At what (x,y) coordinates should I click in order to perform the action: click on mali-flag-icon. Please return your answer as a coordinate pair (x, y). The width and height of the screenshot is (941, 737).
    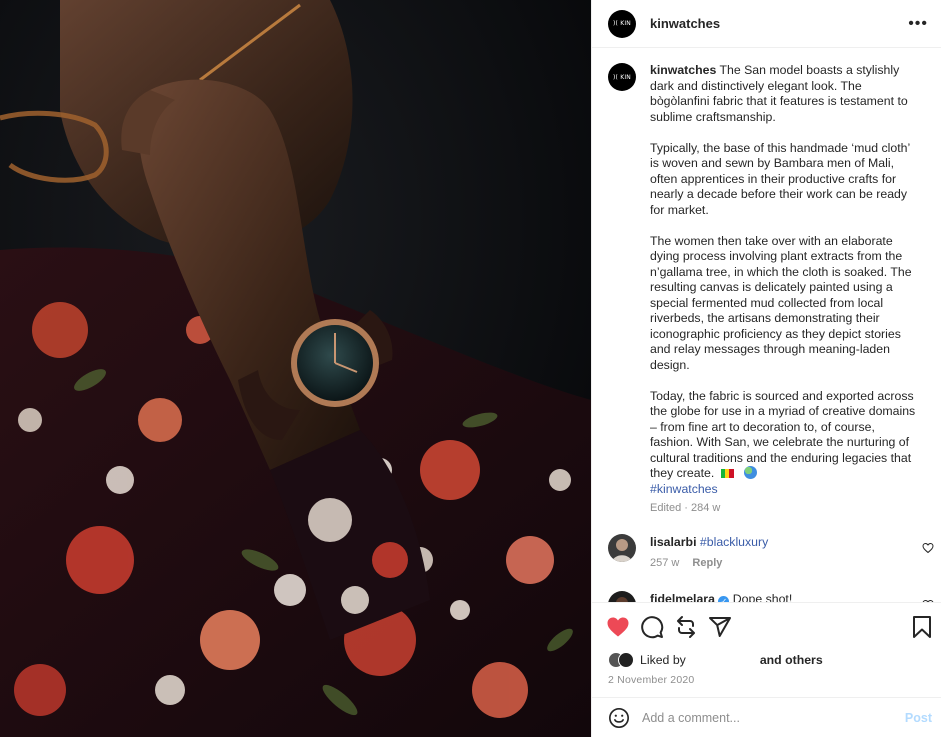
    Looking at the image, I should click on (727, 473).